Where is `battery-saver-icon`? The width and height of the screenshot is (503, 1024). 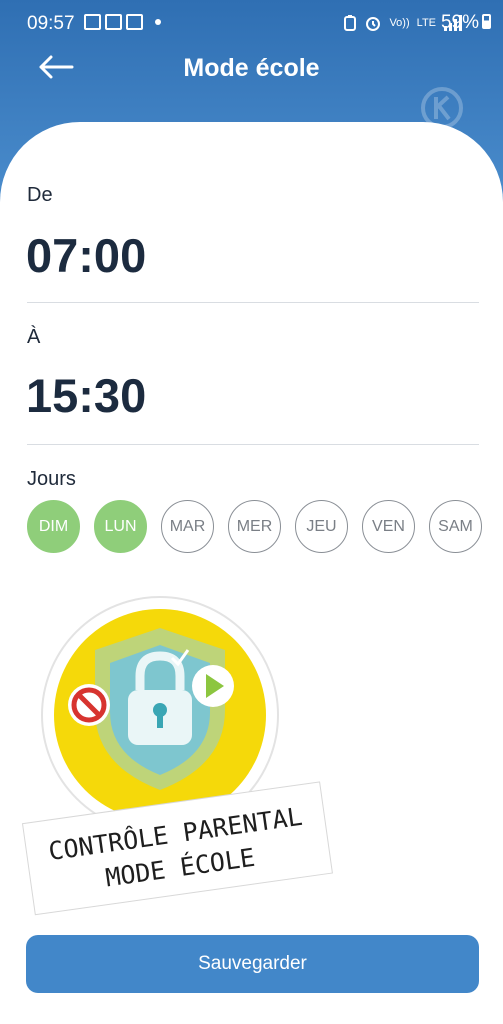 battery-saver-icon is located at coordinates (350, 23).